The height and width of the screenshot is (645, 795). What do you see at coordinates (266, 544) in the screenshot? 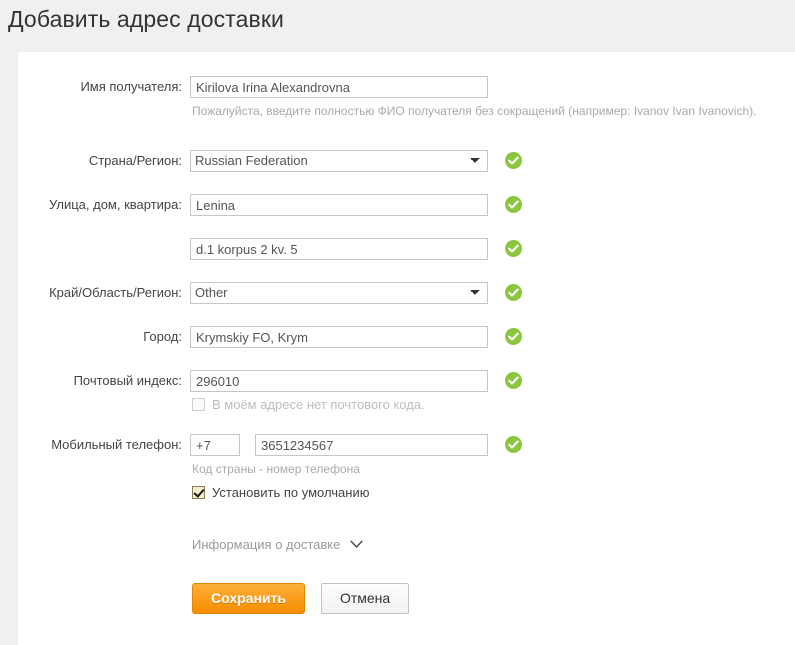
I see `shipping-info-label: Информация о доставке` at bounding box center [266, 544].